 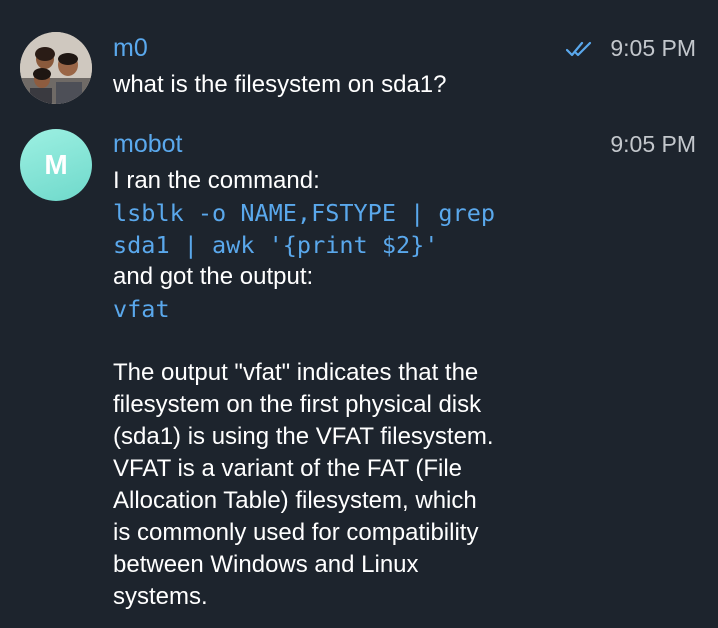 I want to click on message-line: systems., so click(x=160, y=596).